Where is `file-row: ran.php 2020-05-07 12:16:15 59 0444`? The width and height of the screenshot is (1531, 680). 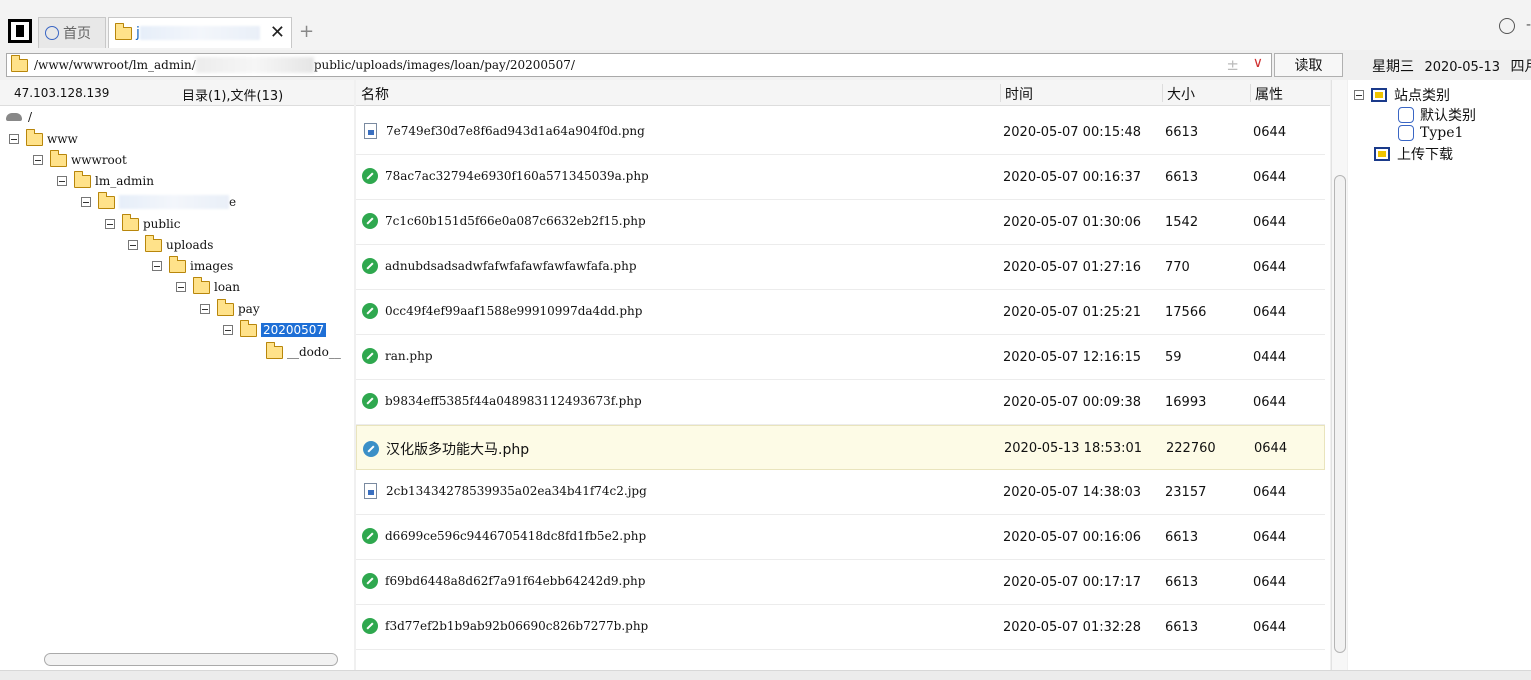
file-row: ran.php 2020-05-07 12:16:15 59 0444 is located at coordinates (840, 357).